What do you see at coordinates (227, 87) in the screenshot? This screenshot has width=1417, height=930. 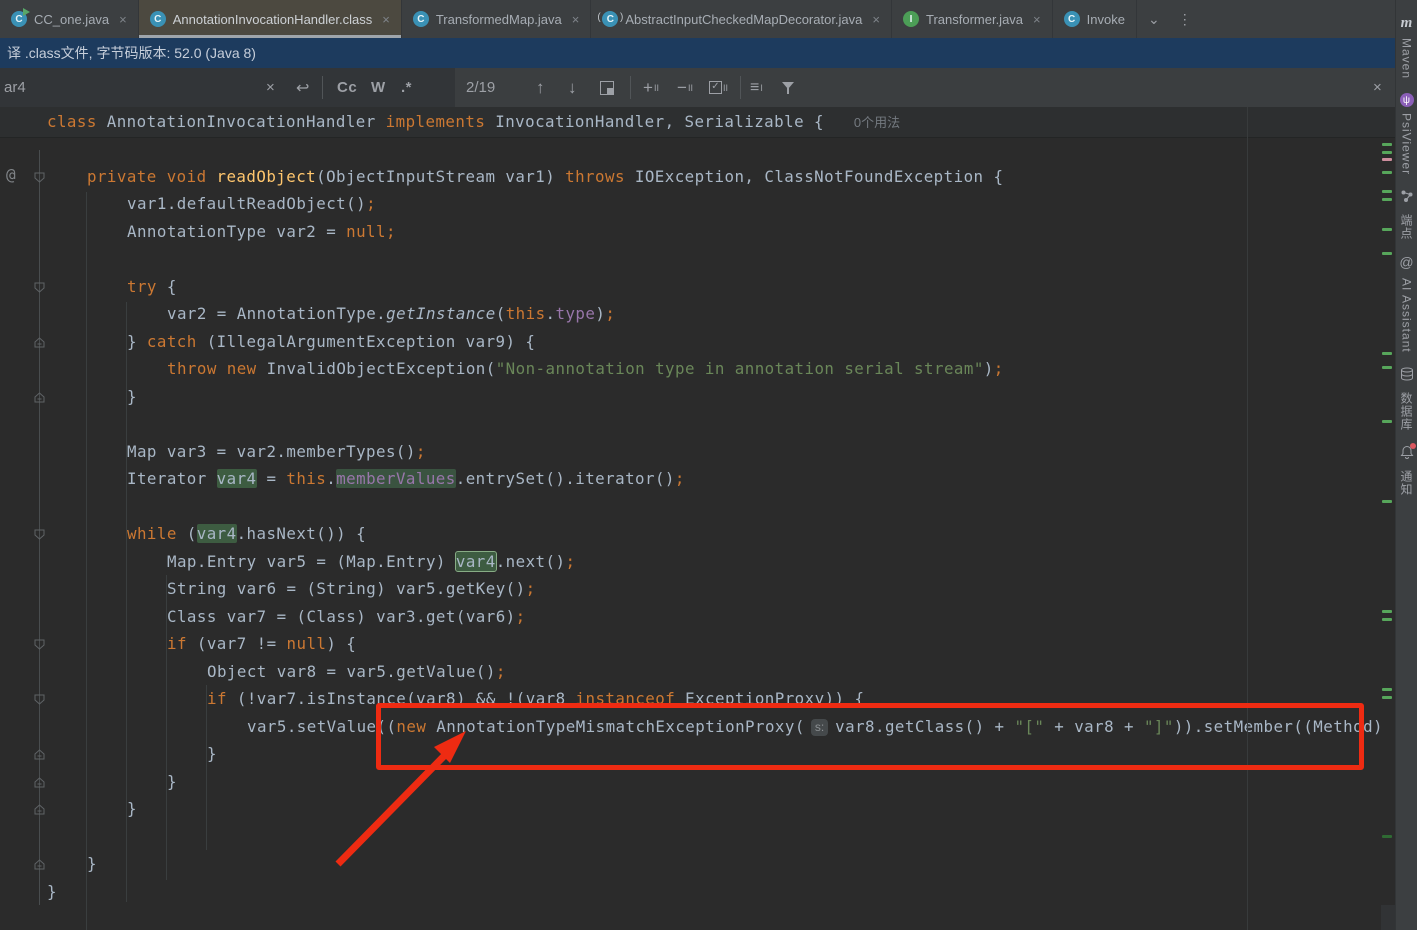 I see `search-input` at bounding box center [227, 87].